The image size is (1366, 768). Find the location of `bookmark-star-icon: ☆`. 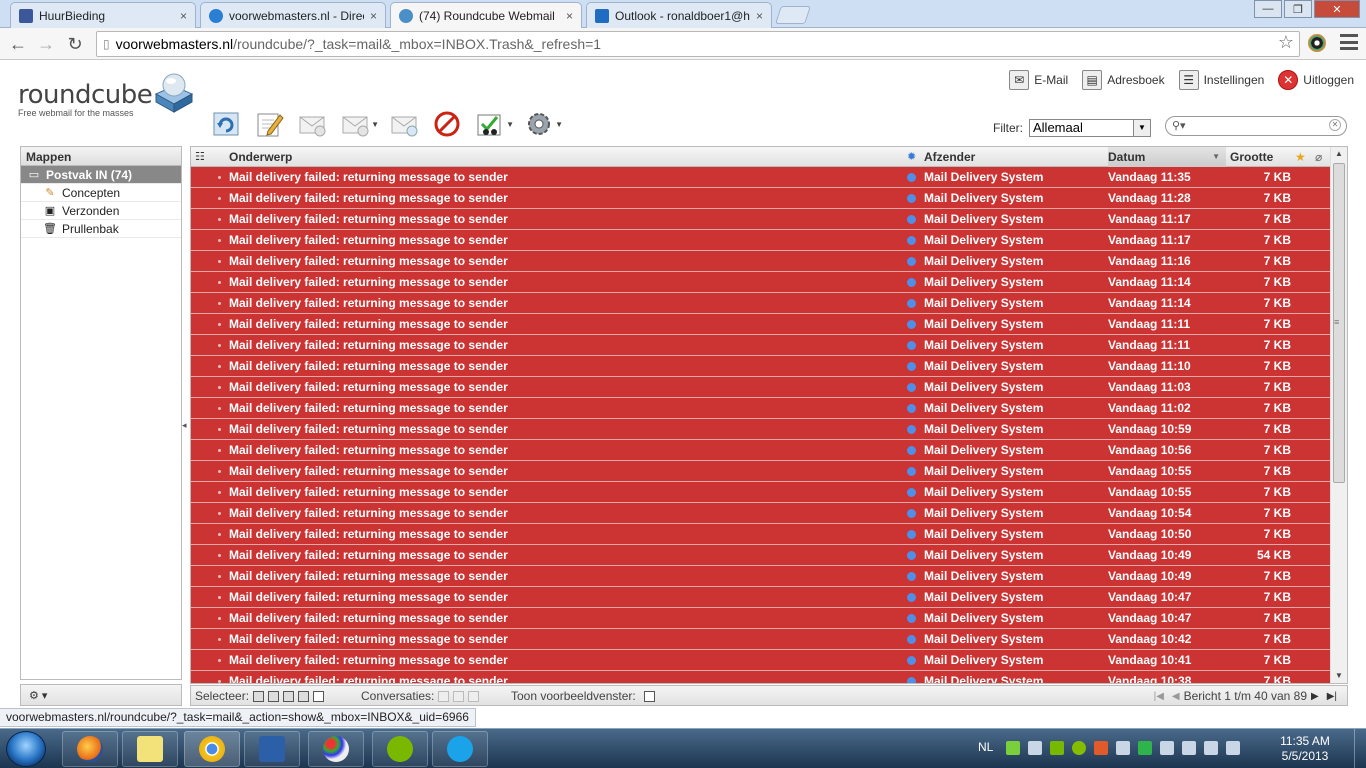

bookmark-star-icon: ☆ is located at coordinates (1286, 42).